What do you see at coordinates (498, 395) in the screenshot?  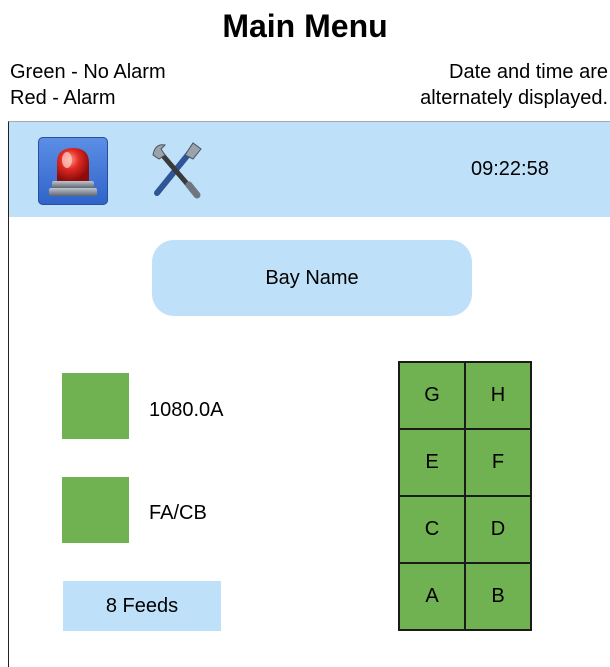 I see `feeder-cell-h: H` at bounding box center [498, 395].